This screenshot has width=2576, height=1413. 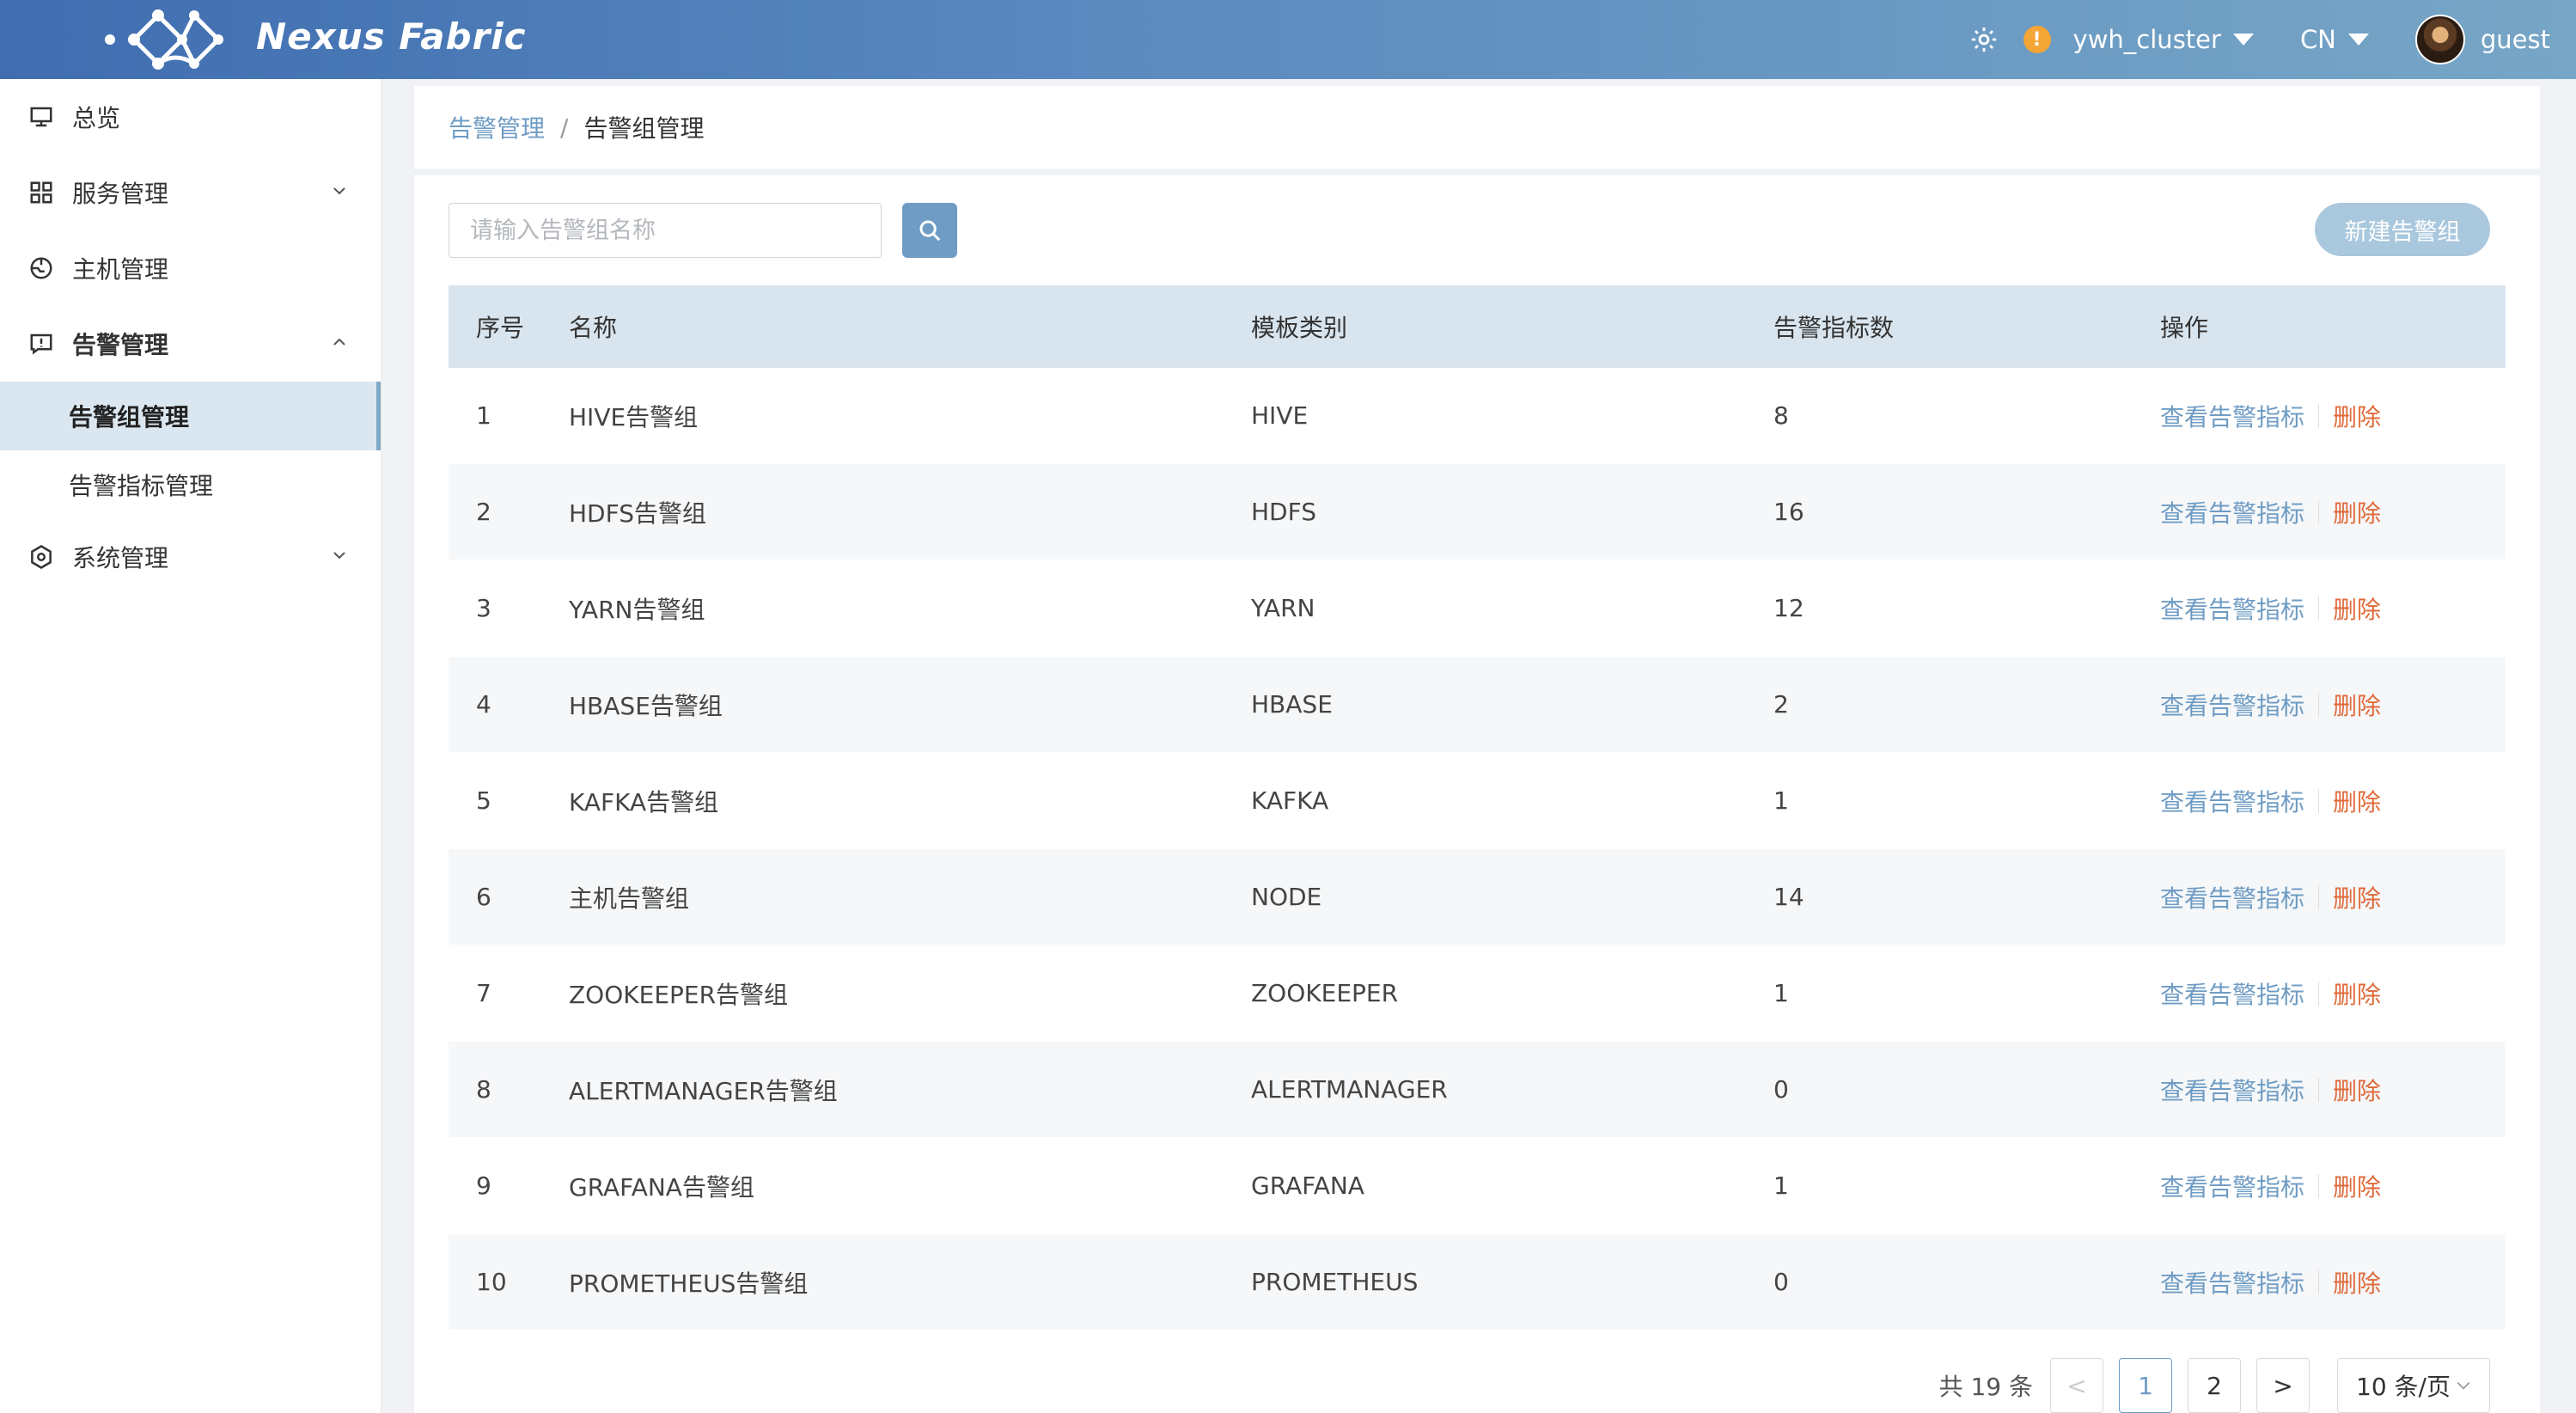 I want to click on table-row: 2 HDFS告警组 HDFS 16 查看告警指标 删除, so click(x=1477, y=512).